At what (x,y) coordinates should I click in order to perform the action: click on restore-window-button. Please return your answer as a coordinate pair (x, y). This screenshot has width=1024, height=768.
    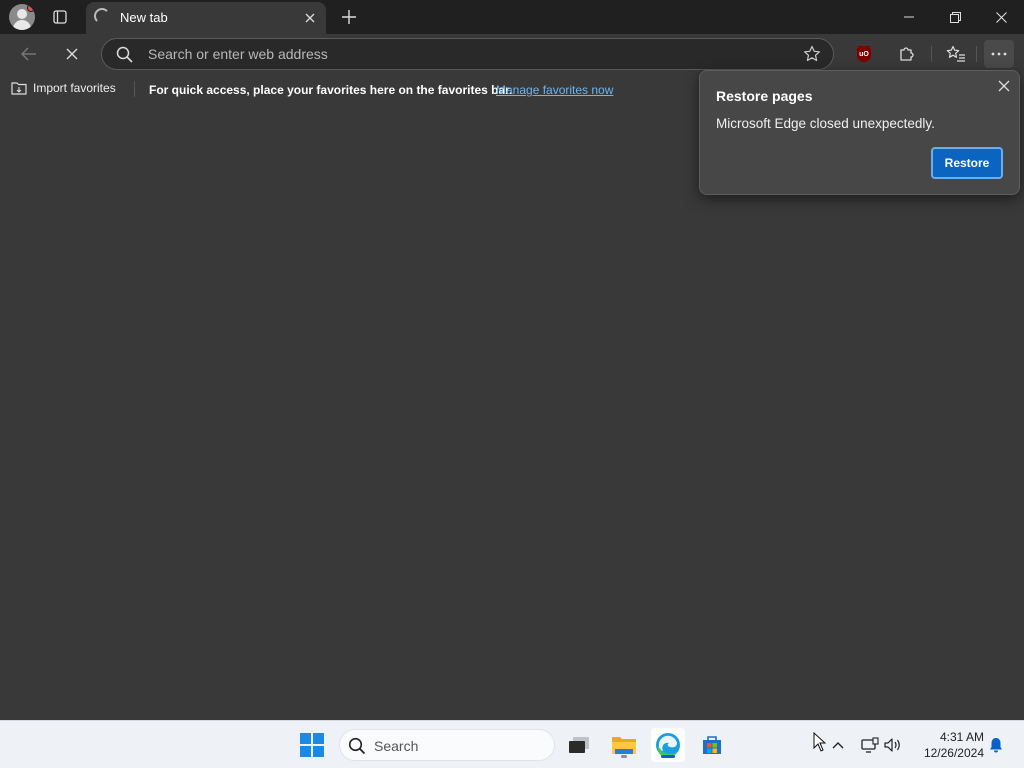
    Looking at the image, I should click on (955, 17).